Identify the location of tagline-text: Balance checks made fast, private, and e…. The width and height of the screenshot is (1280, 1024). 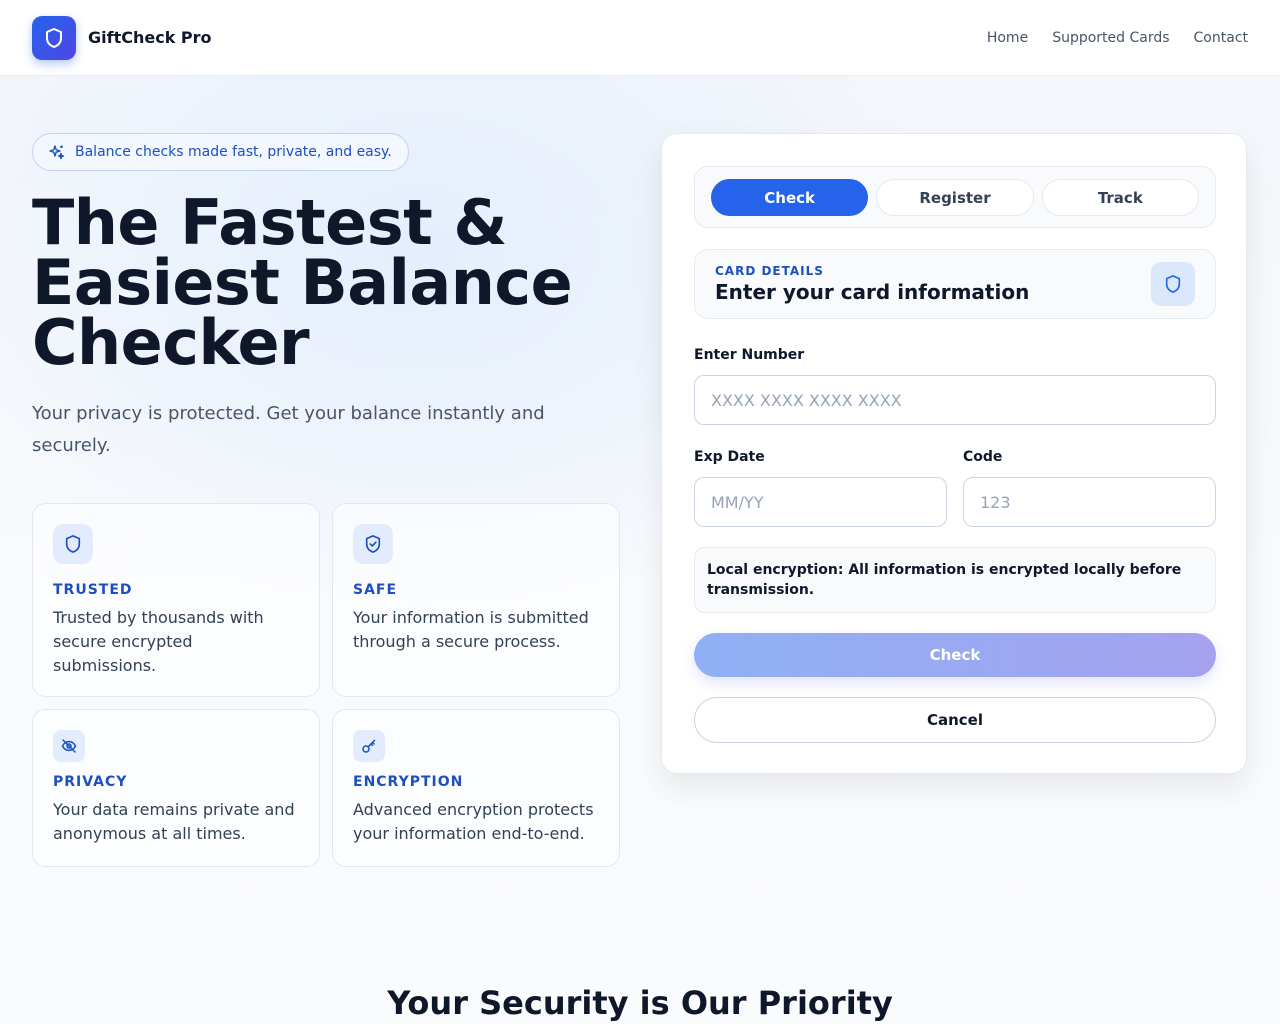
(233, 152).